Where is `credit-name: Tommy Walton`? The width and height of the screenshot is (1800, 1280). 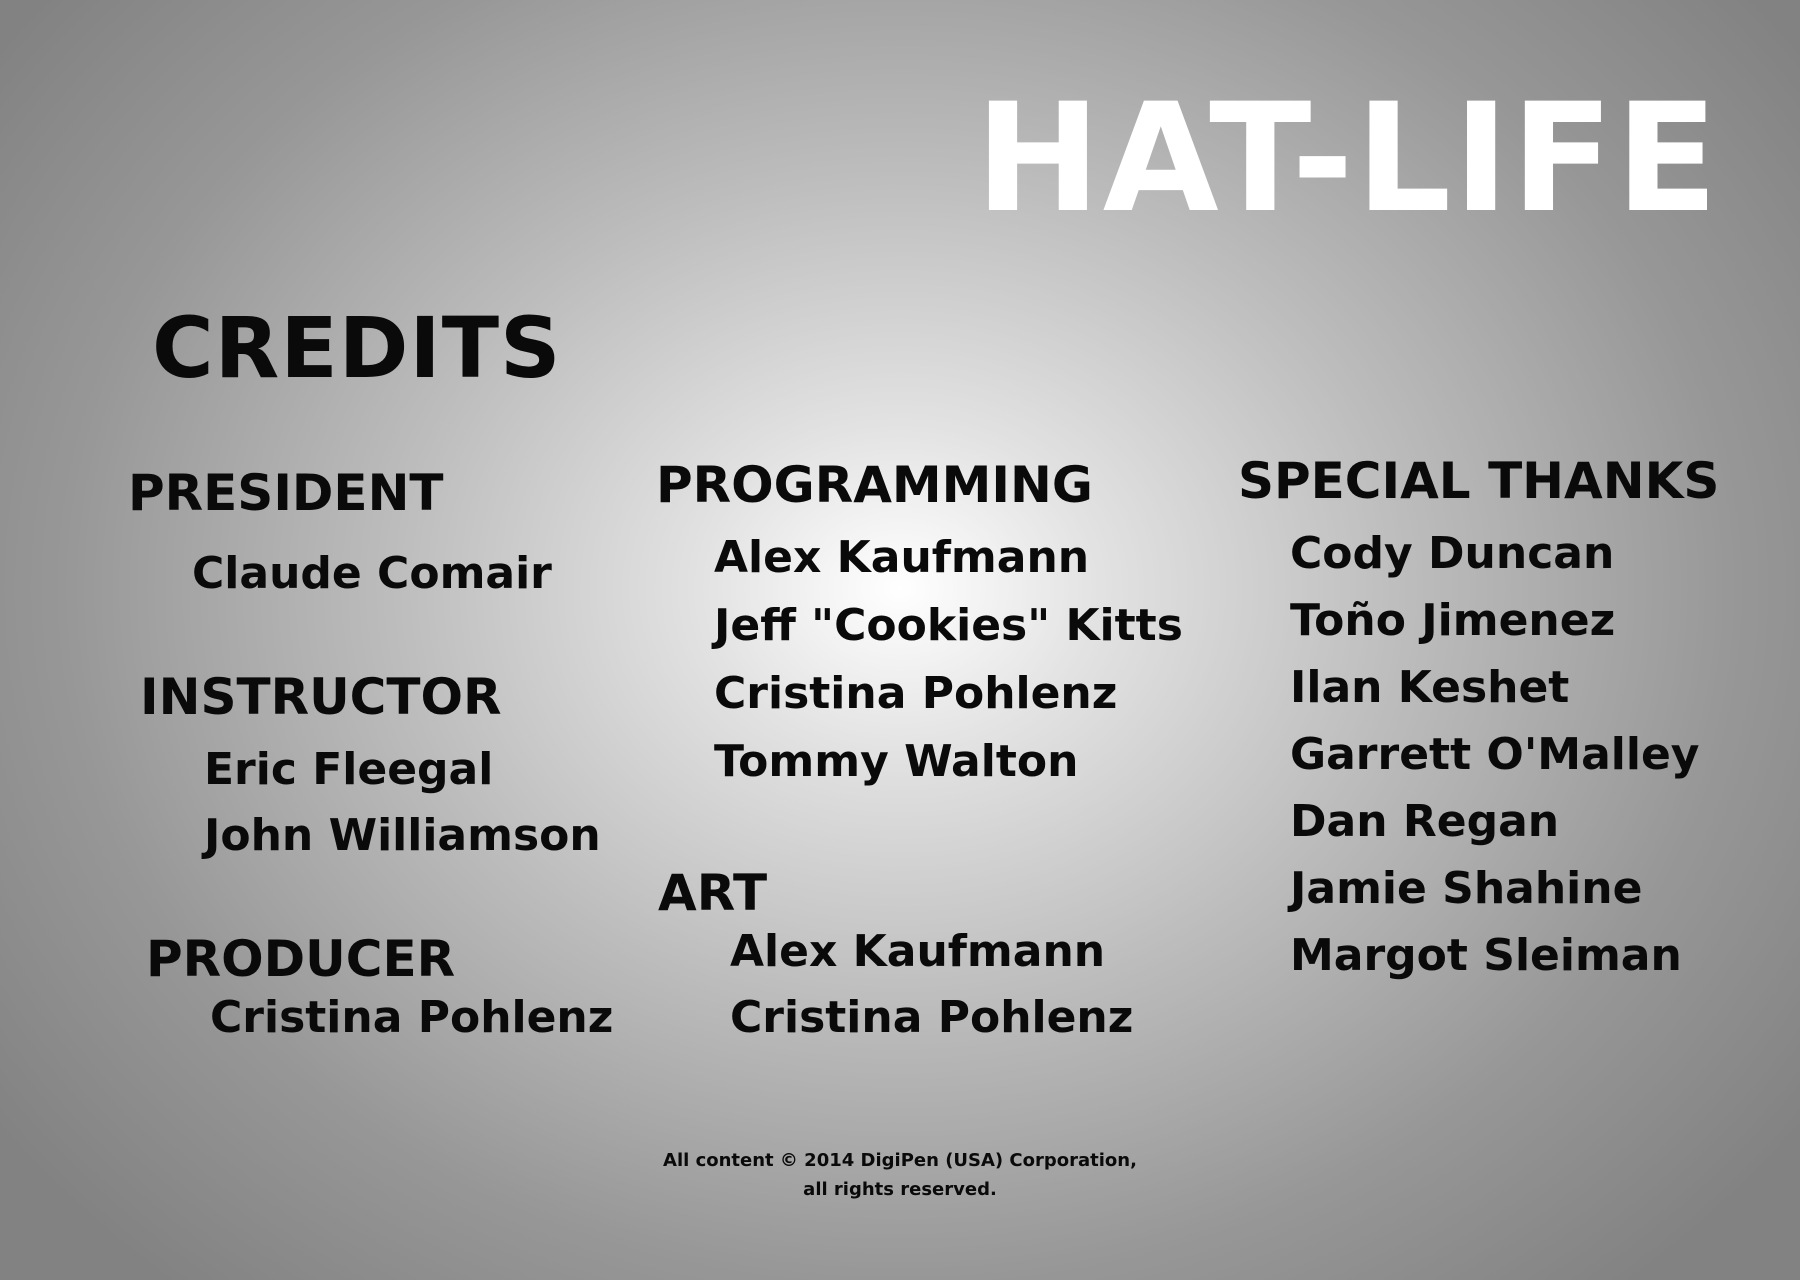 credit-name: Tommy Walton is located at coordinates (896, 761).